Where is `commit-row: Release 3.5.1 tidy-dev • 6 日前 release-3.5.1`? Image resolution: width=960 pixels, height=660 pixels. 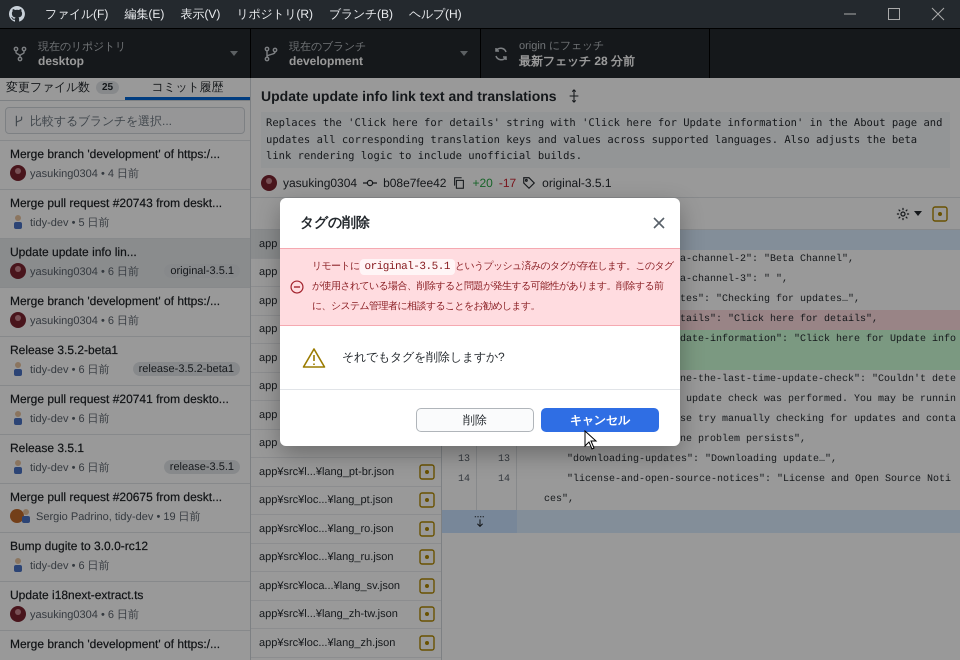 commit-row: Release 3.5.1 tidy-dev • 6 日前 release-3.5.1 is located at coordinates (125, 459).